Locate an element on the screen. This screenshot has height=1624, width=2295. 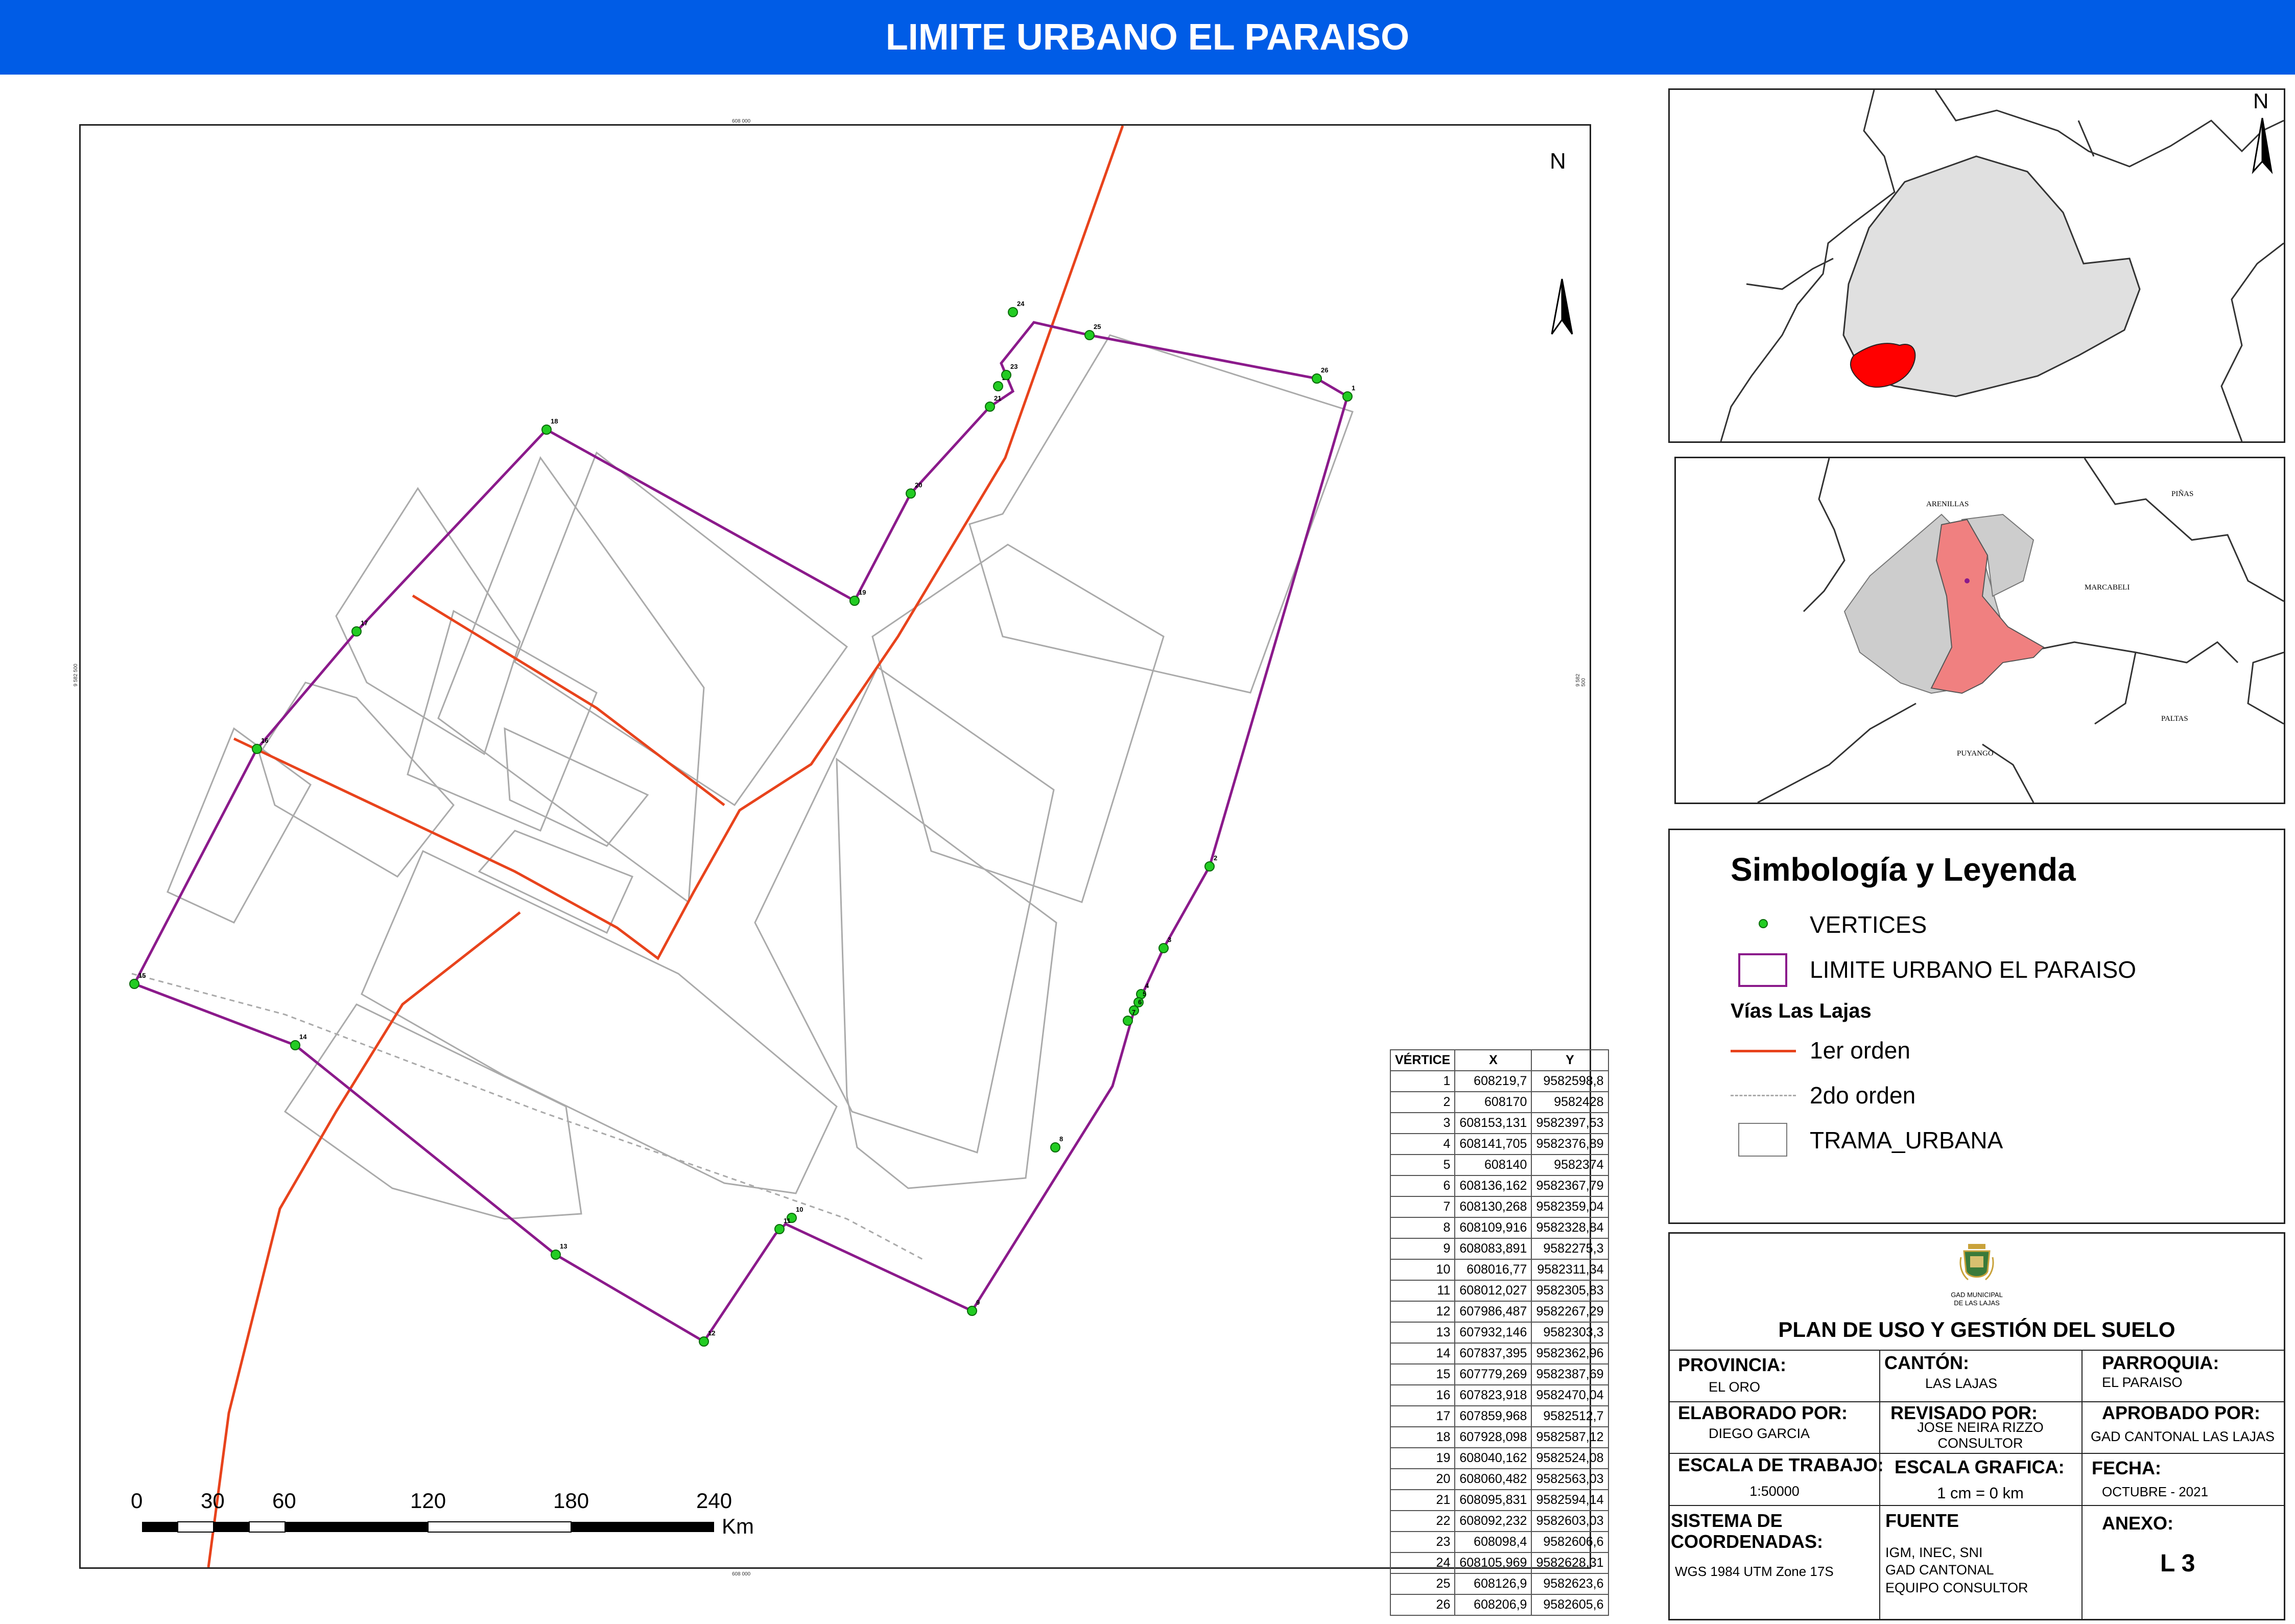
label-paltas: PALTAS is located at coordinates (2174, 719).